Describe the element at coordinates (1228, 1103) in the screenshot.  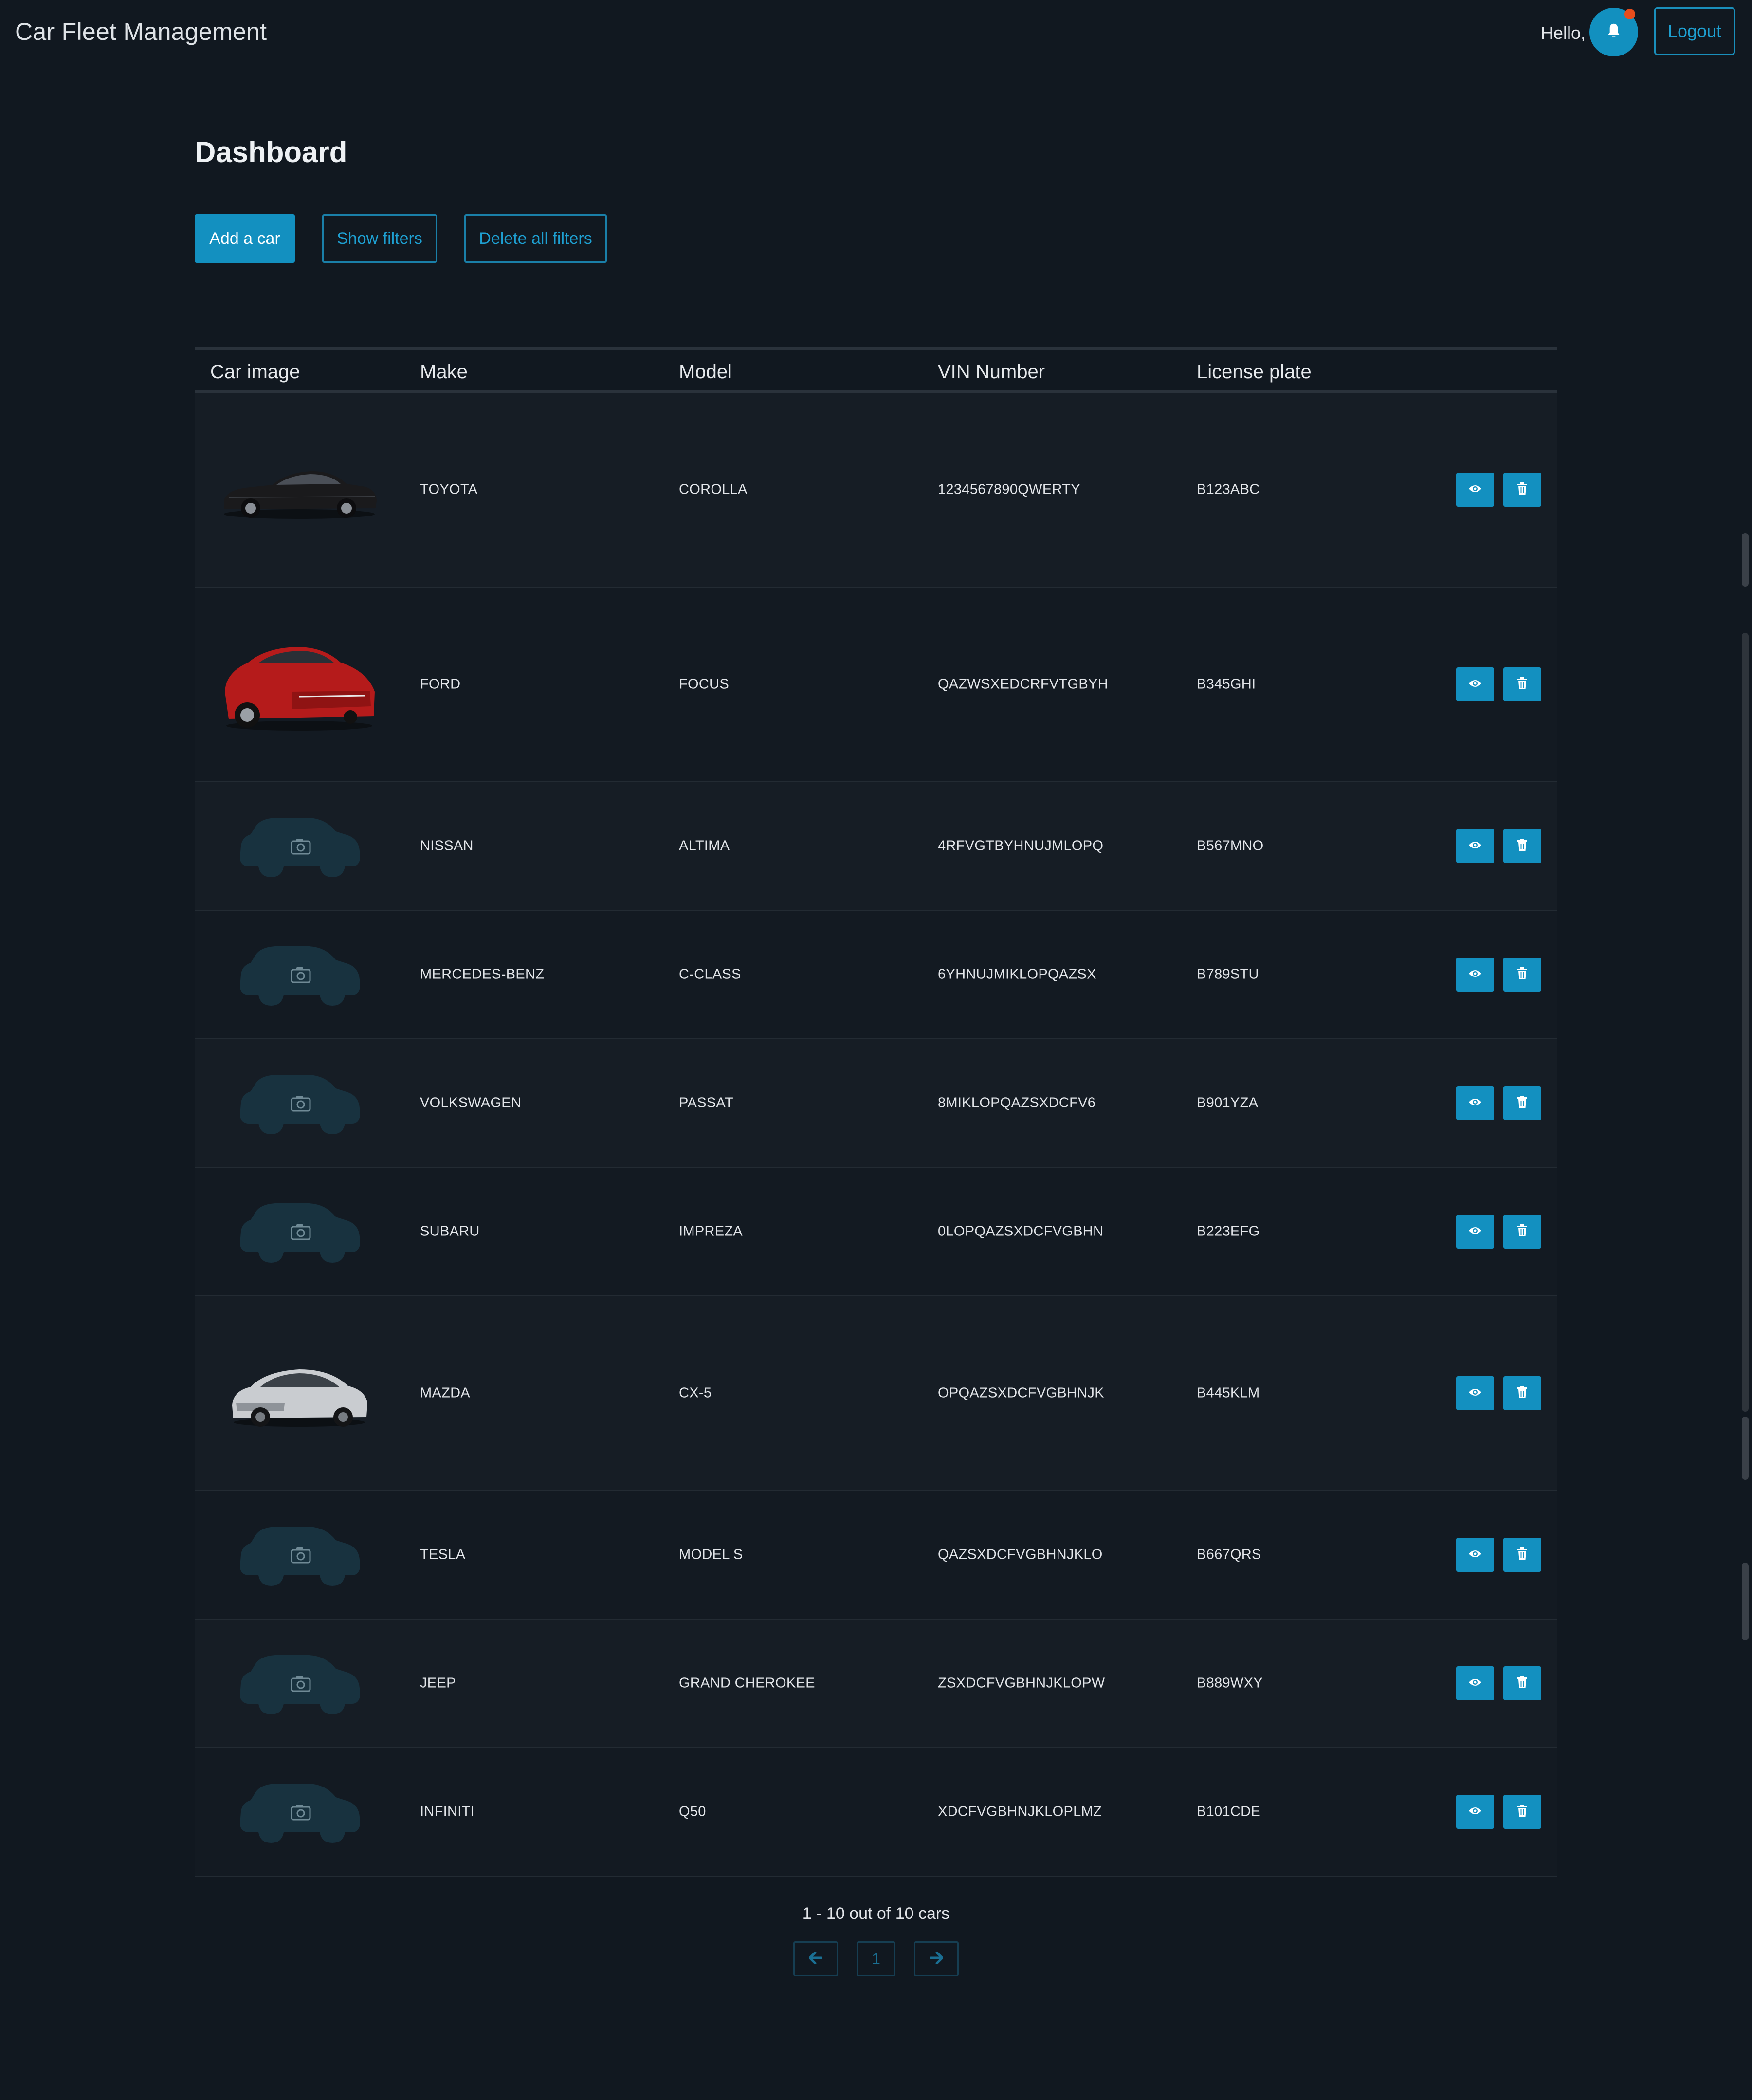
I see `cell-license-plate: B901YZA` at that location.